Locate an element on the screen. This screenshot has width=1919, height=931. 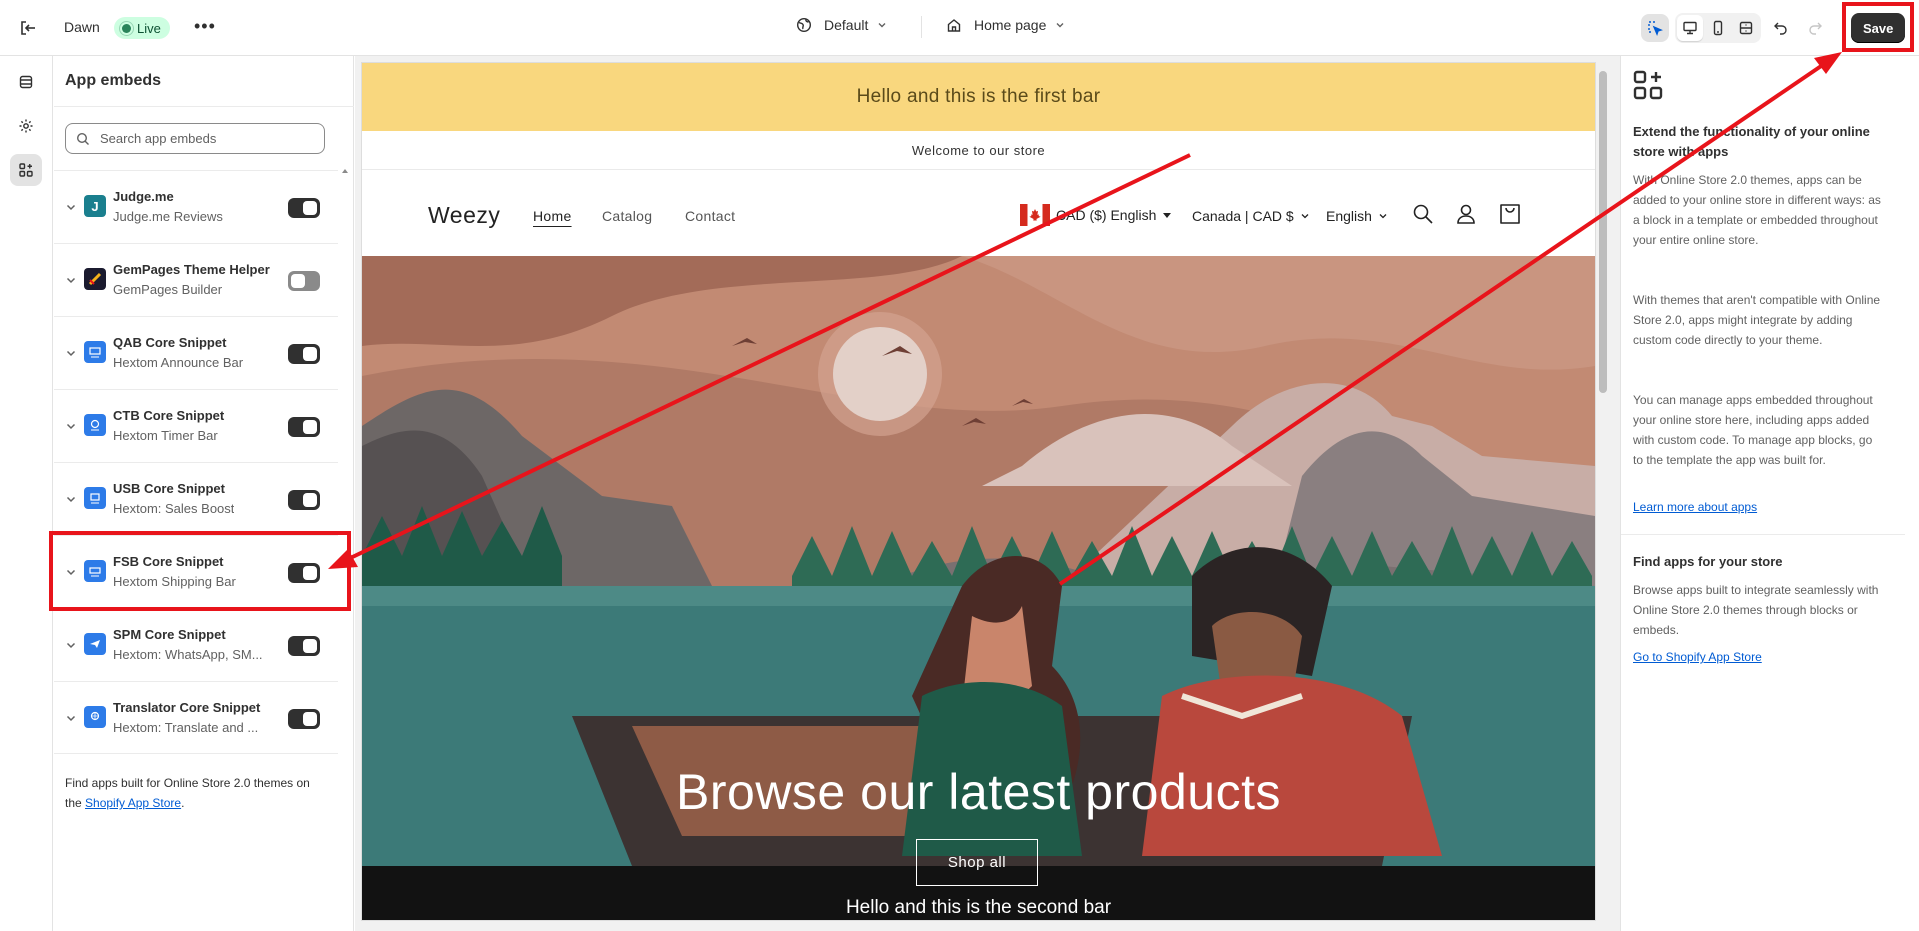
cart-icon is located at coordinates (1510, 214).